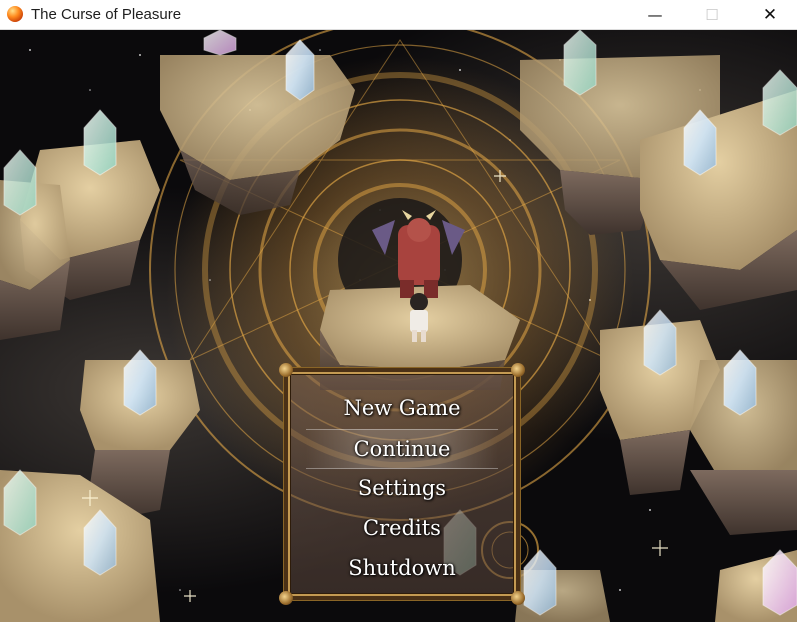  Describe the element at coordinates (106, 14) in the screenshot. I see `window-title: The Curse of Pleasure` at that location.